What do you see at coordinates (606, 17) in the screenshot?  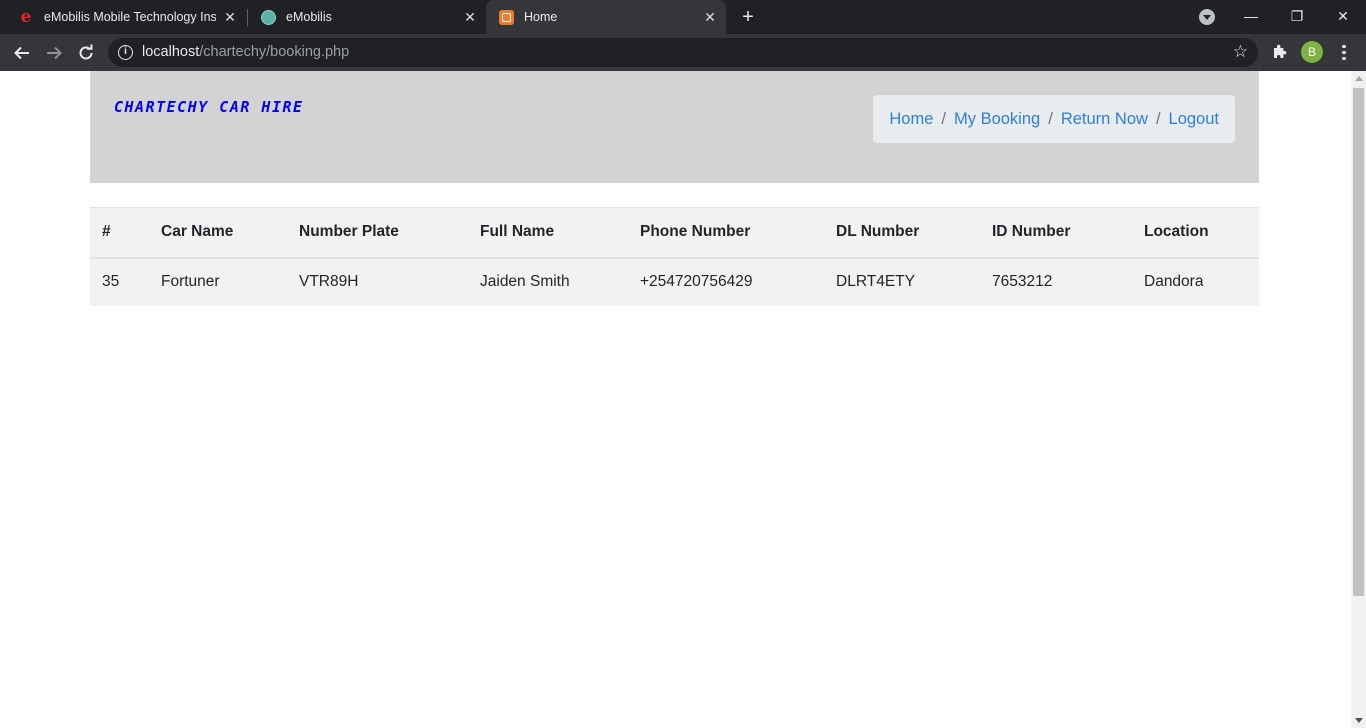 I see `browser-tab-home: Home ✕` at bounding box center [606, 17].